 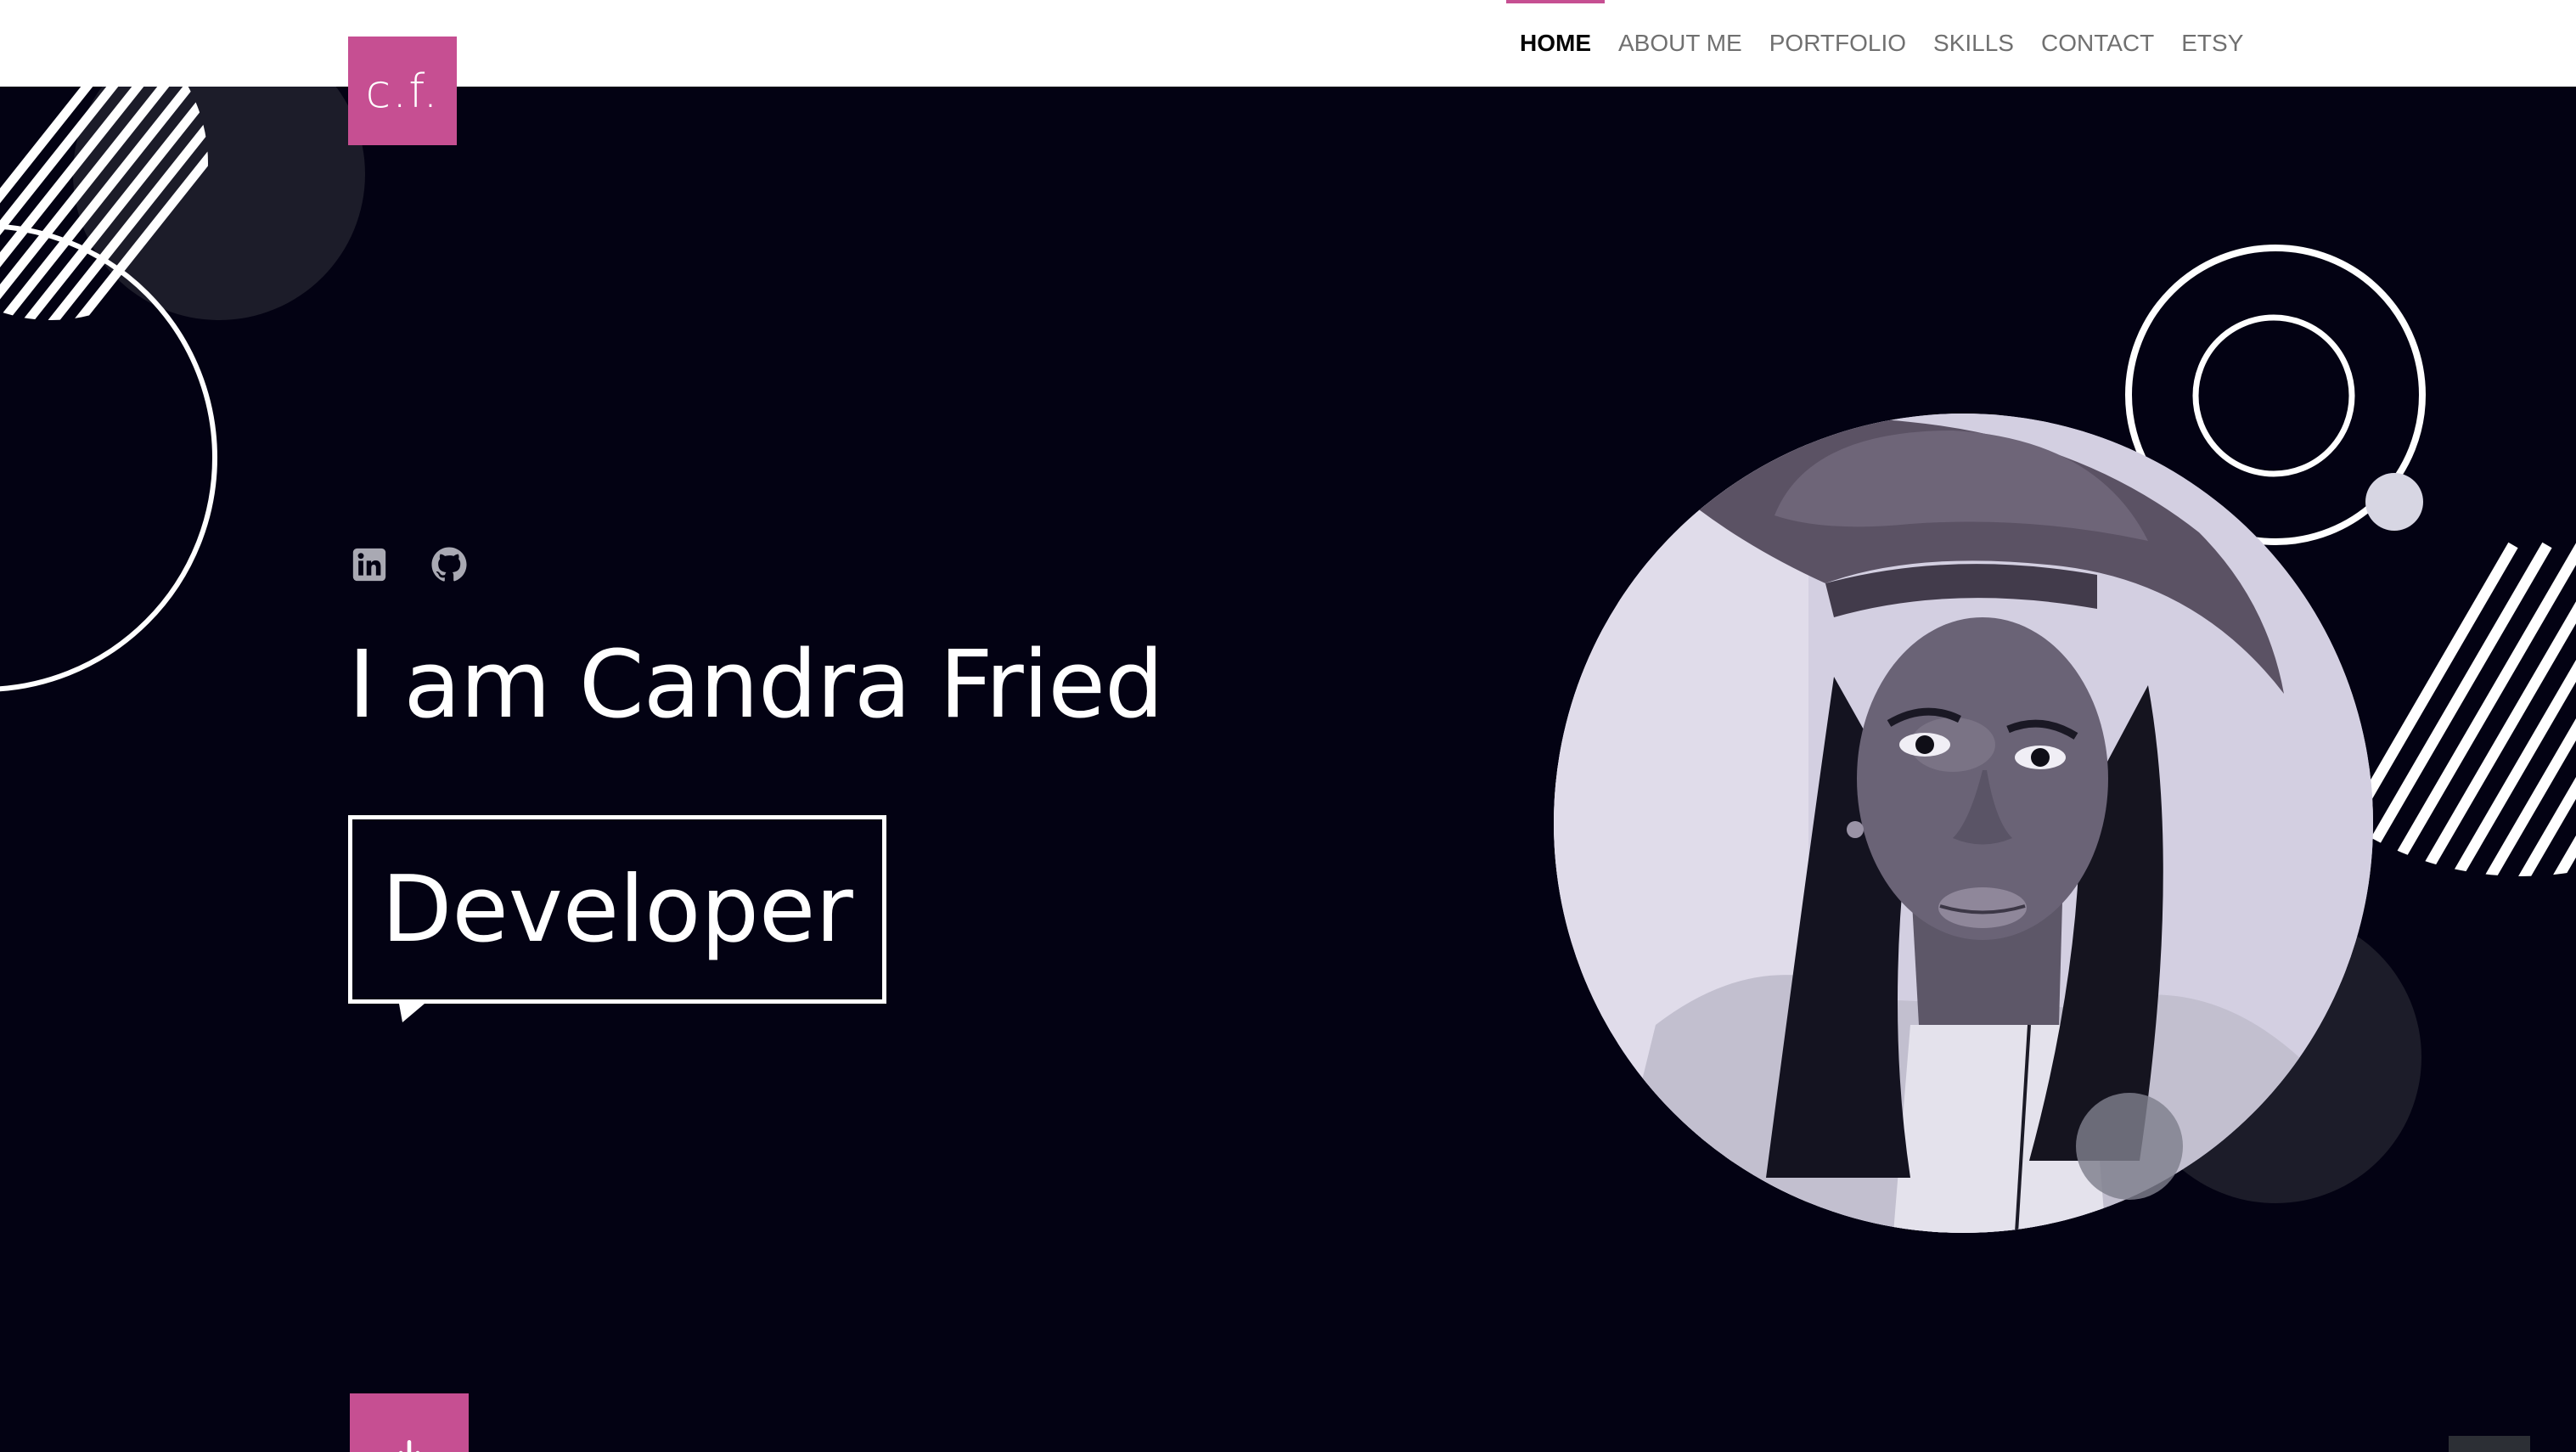 I want to click on role-speech-bubble: Developer, so click(x=617, y=909).